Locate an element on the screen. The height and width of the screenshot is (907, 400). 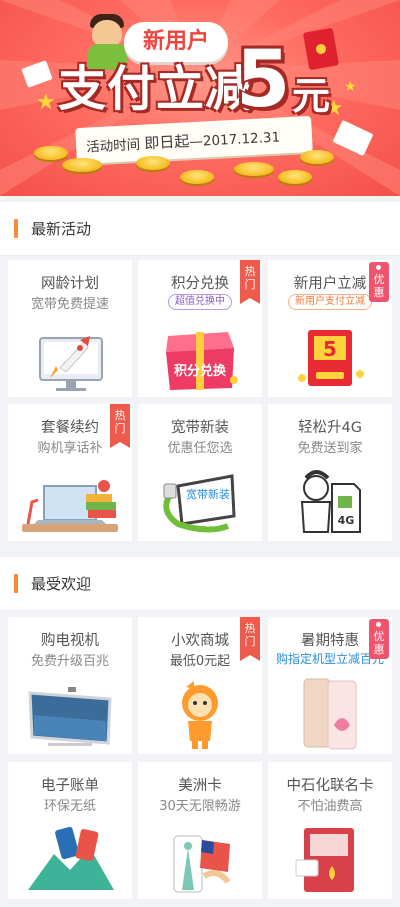
sim-card-4g-icon: 4G is located at coordinates (330, 501).